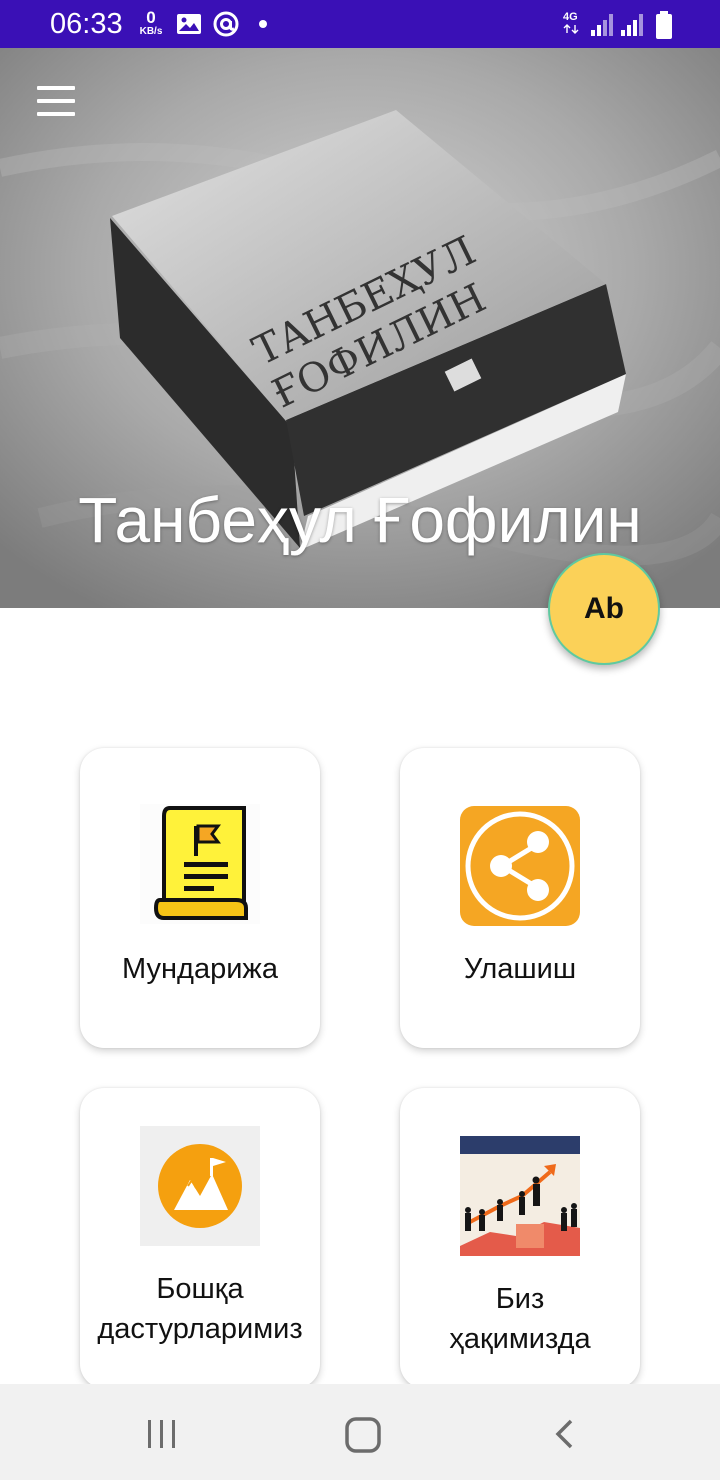 This screenshot has height=1480, width=720. What do you see at coordinates (664, 25) in the screenshot?
I see `battery-icon` at bounding box center [664, 25].